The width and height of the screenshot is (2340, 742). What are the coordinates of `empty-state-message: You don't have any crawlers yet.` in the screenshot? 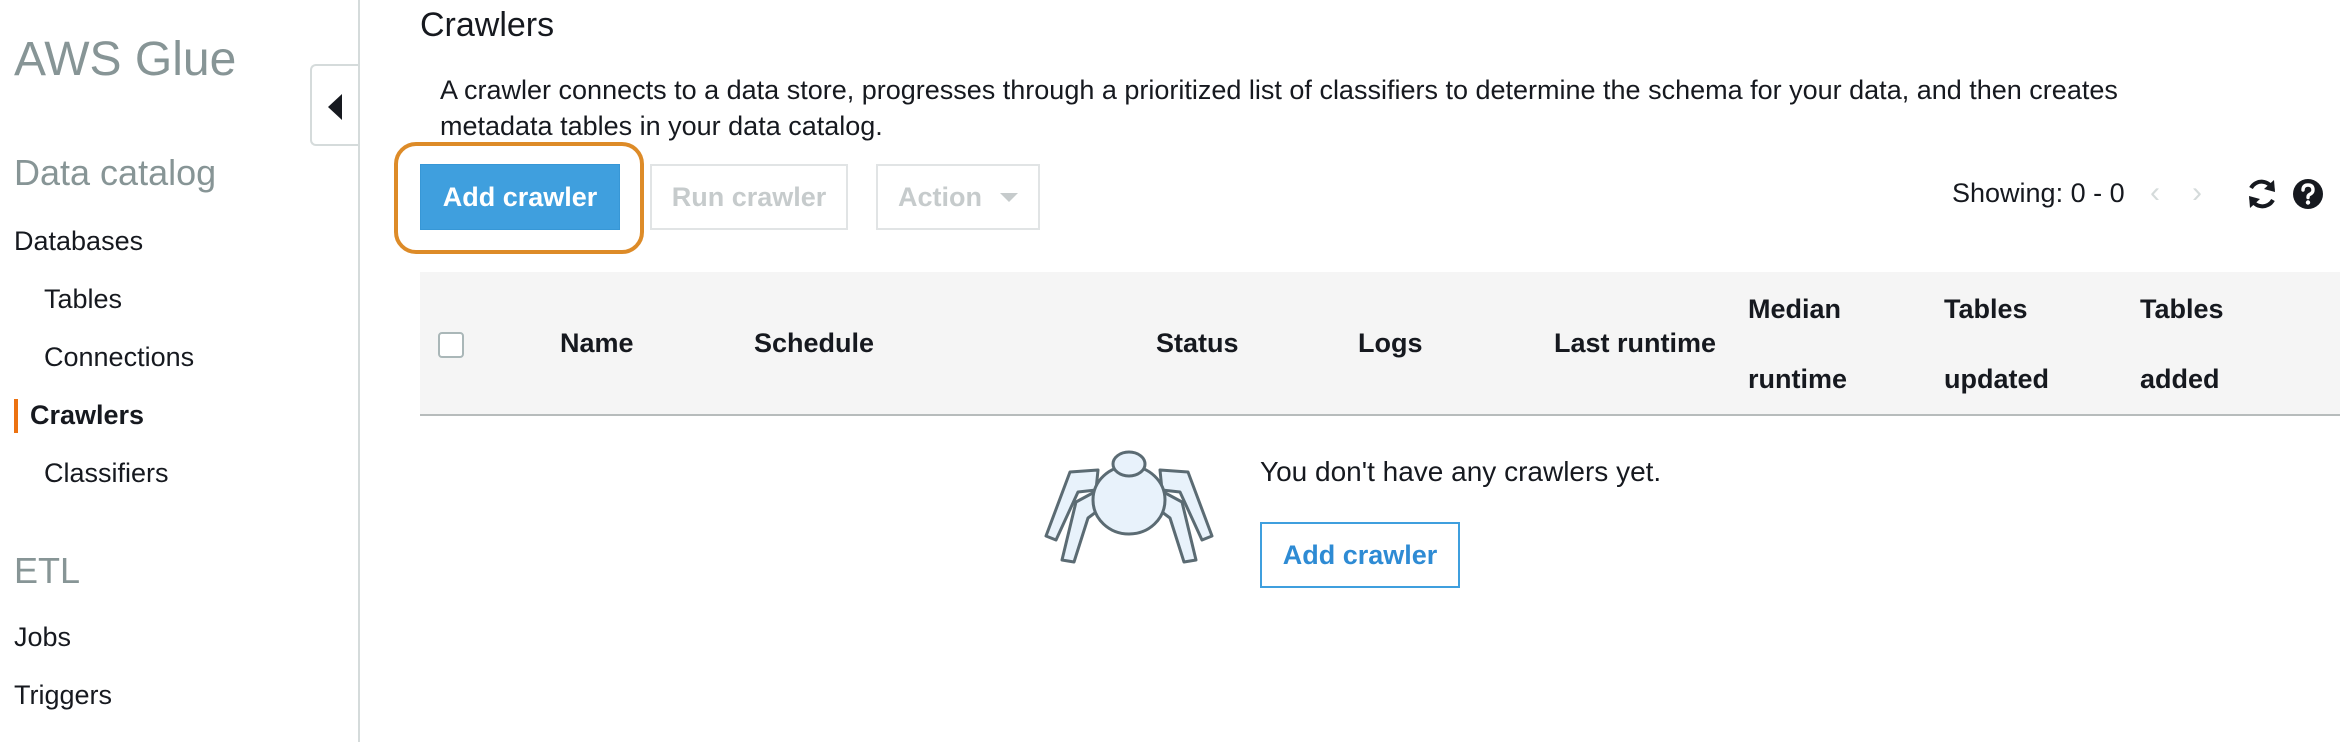 It's located at (1461, 471).